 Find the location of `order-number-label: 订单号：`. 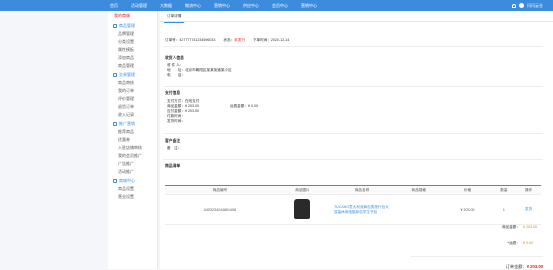

order-number-label: 订单号： is located at coordinates (172, 40).